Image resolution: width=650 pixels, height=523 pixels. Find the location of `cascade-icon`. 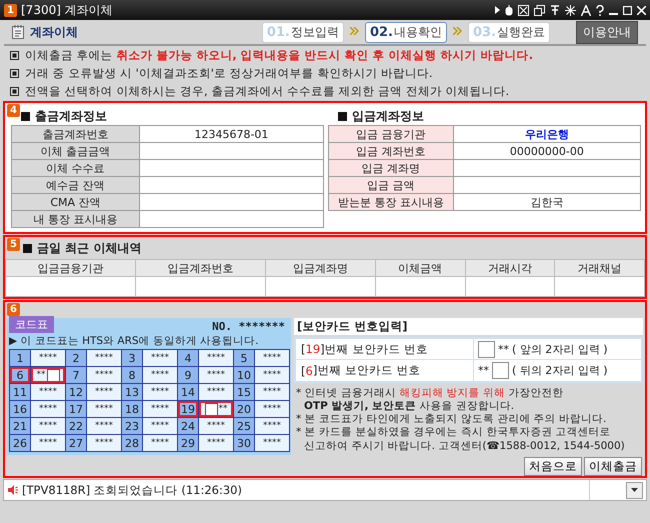

cascade-icon is located at coordinates (539, 10).